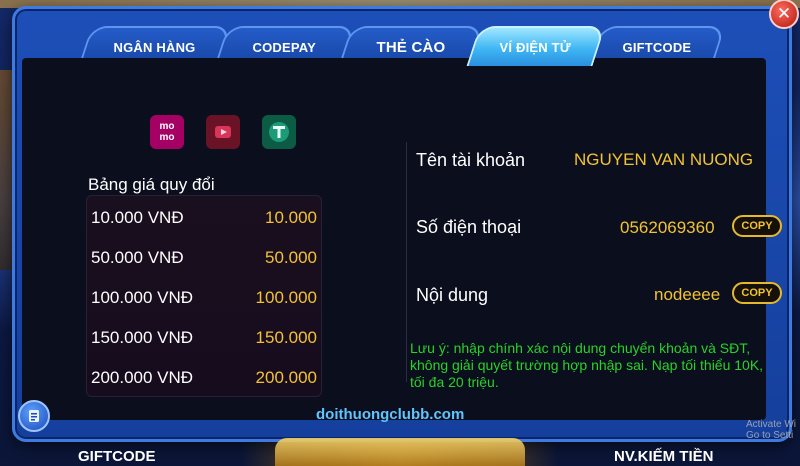  What do you see at coordinates (205, 258) in the screenshot?
I see `price-row: 50.000 VNĐ 50.000` at bounding box center [205, 258].